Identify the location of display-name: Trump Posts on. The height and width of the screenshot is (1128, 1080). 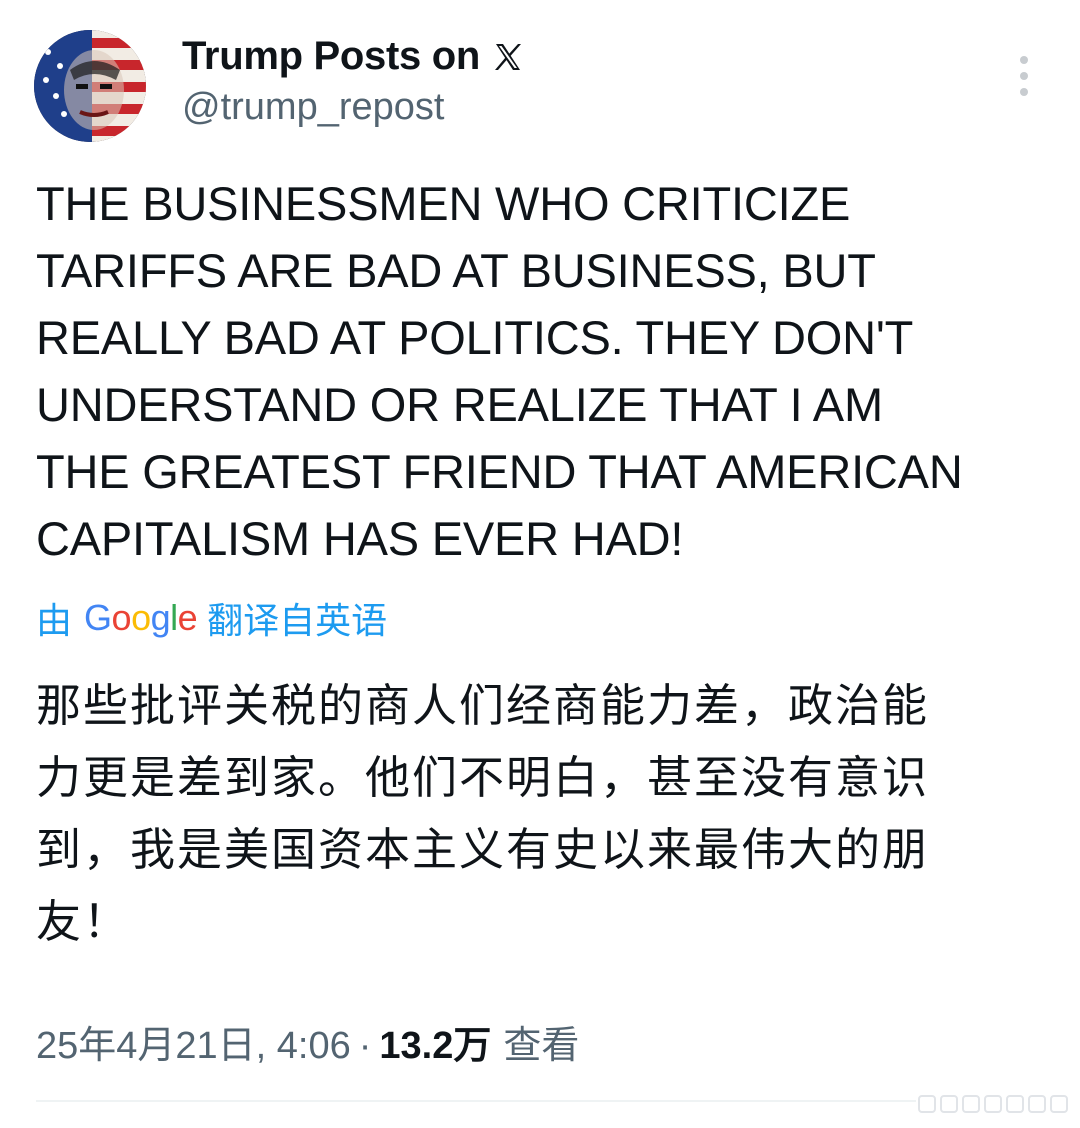
(353, 56).